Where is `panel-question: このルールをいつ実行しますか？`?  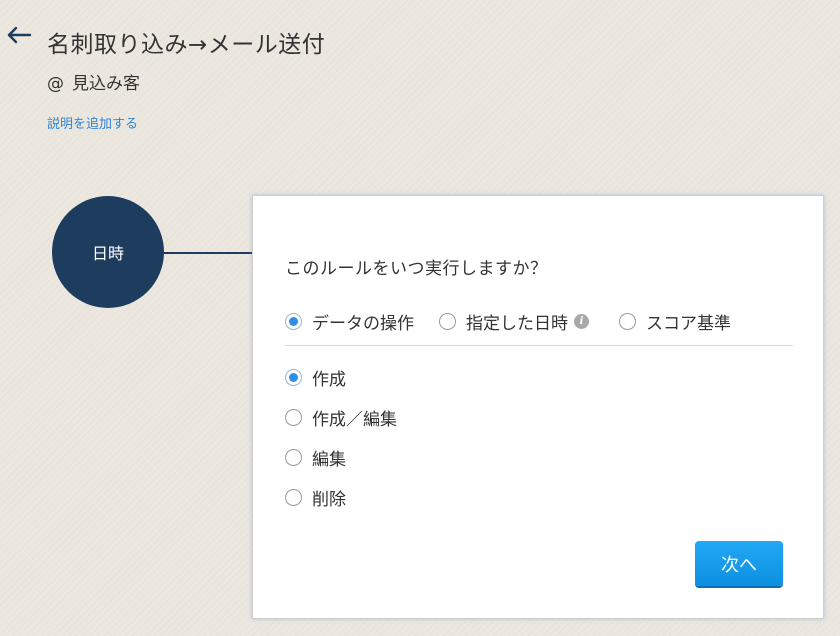
panel-question: このルールをいつ実行しますか？ is located at coordinates (416, 269).